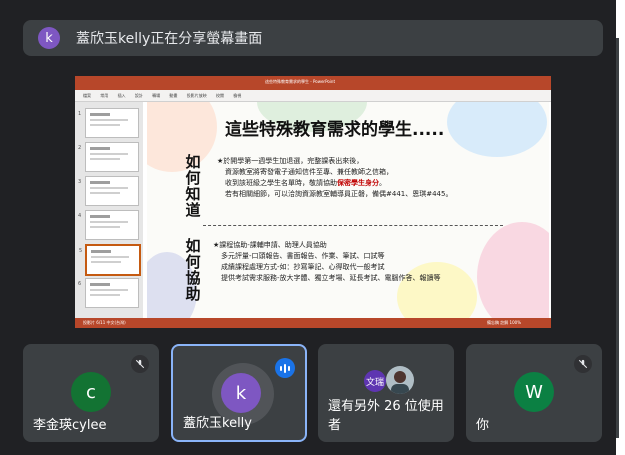  I want to click on window-title: 這些特殊教育需求的學生 - PowerPoint, so click(300, 81).